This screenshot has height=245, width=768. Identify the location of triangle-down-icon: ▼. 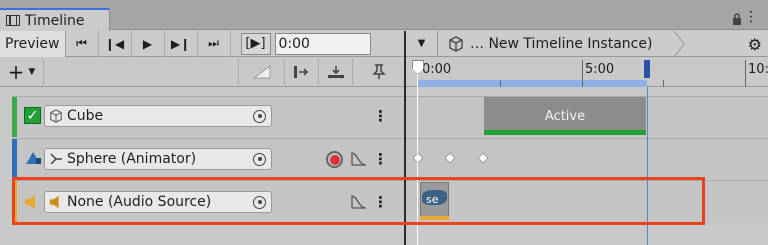
(421, 43).